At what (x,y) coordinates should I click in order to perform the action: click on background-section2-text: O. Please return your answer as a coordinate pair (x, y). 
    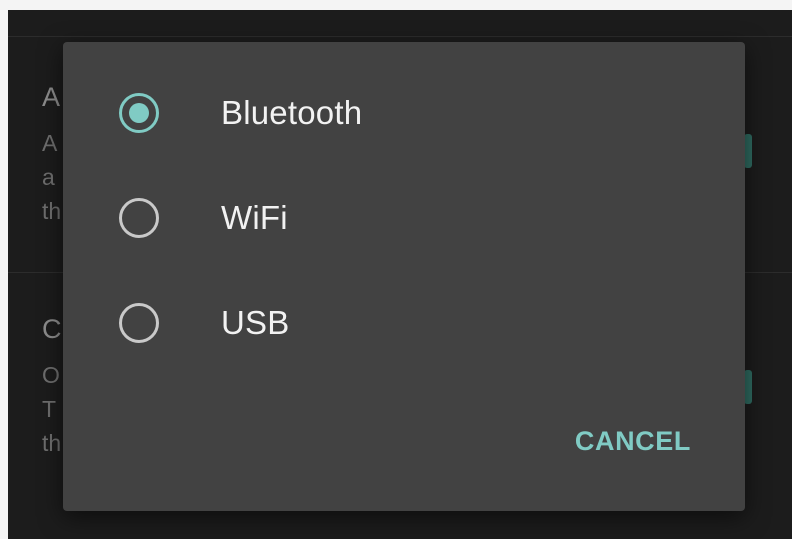
    Looking at the image, I should click on (51, 375).